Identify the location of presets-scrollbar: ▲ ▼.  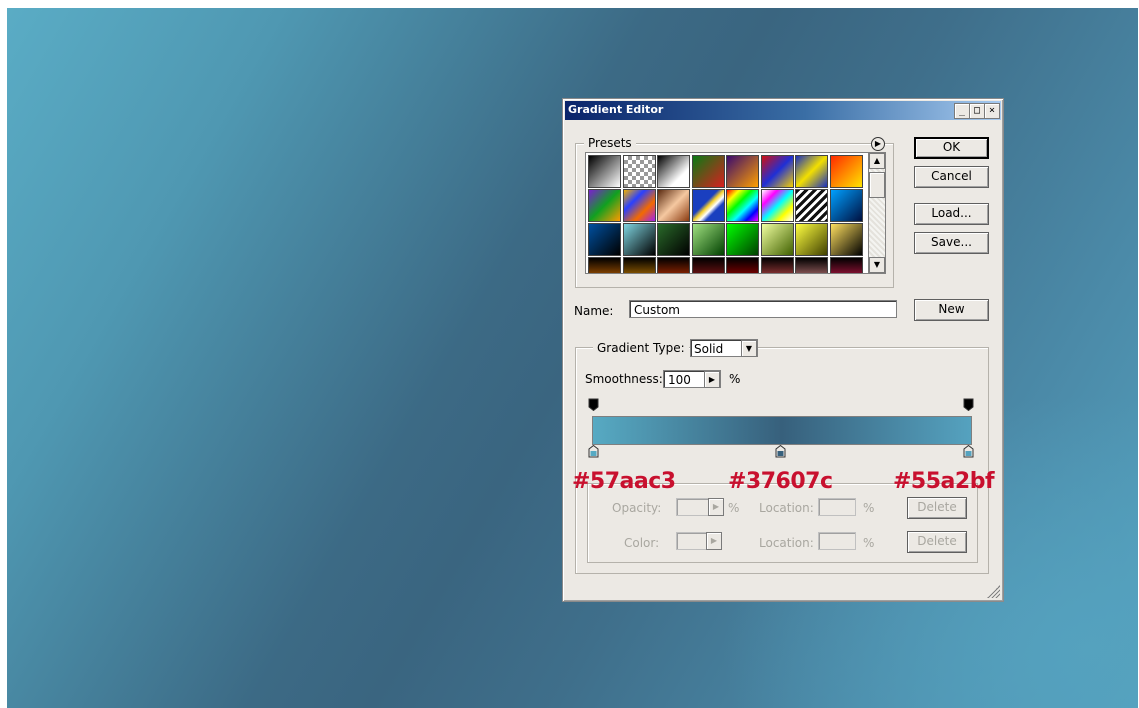
(877, 213).